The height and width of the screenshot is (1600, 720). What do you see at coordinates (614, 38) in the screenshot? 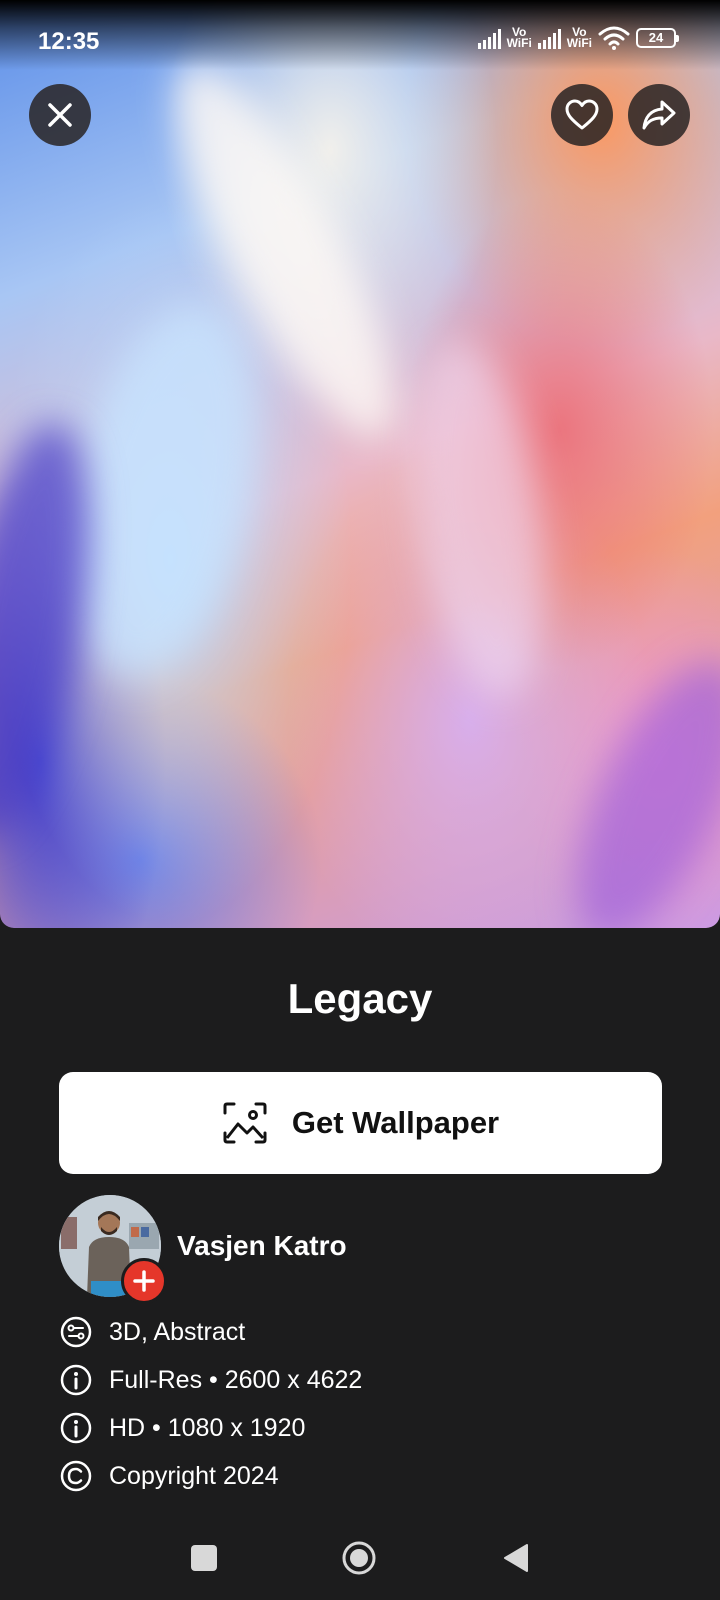
I see `wifi-icon` at bounding box center [614, 38].